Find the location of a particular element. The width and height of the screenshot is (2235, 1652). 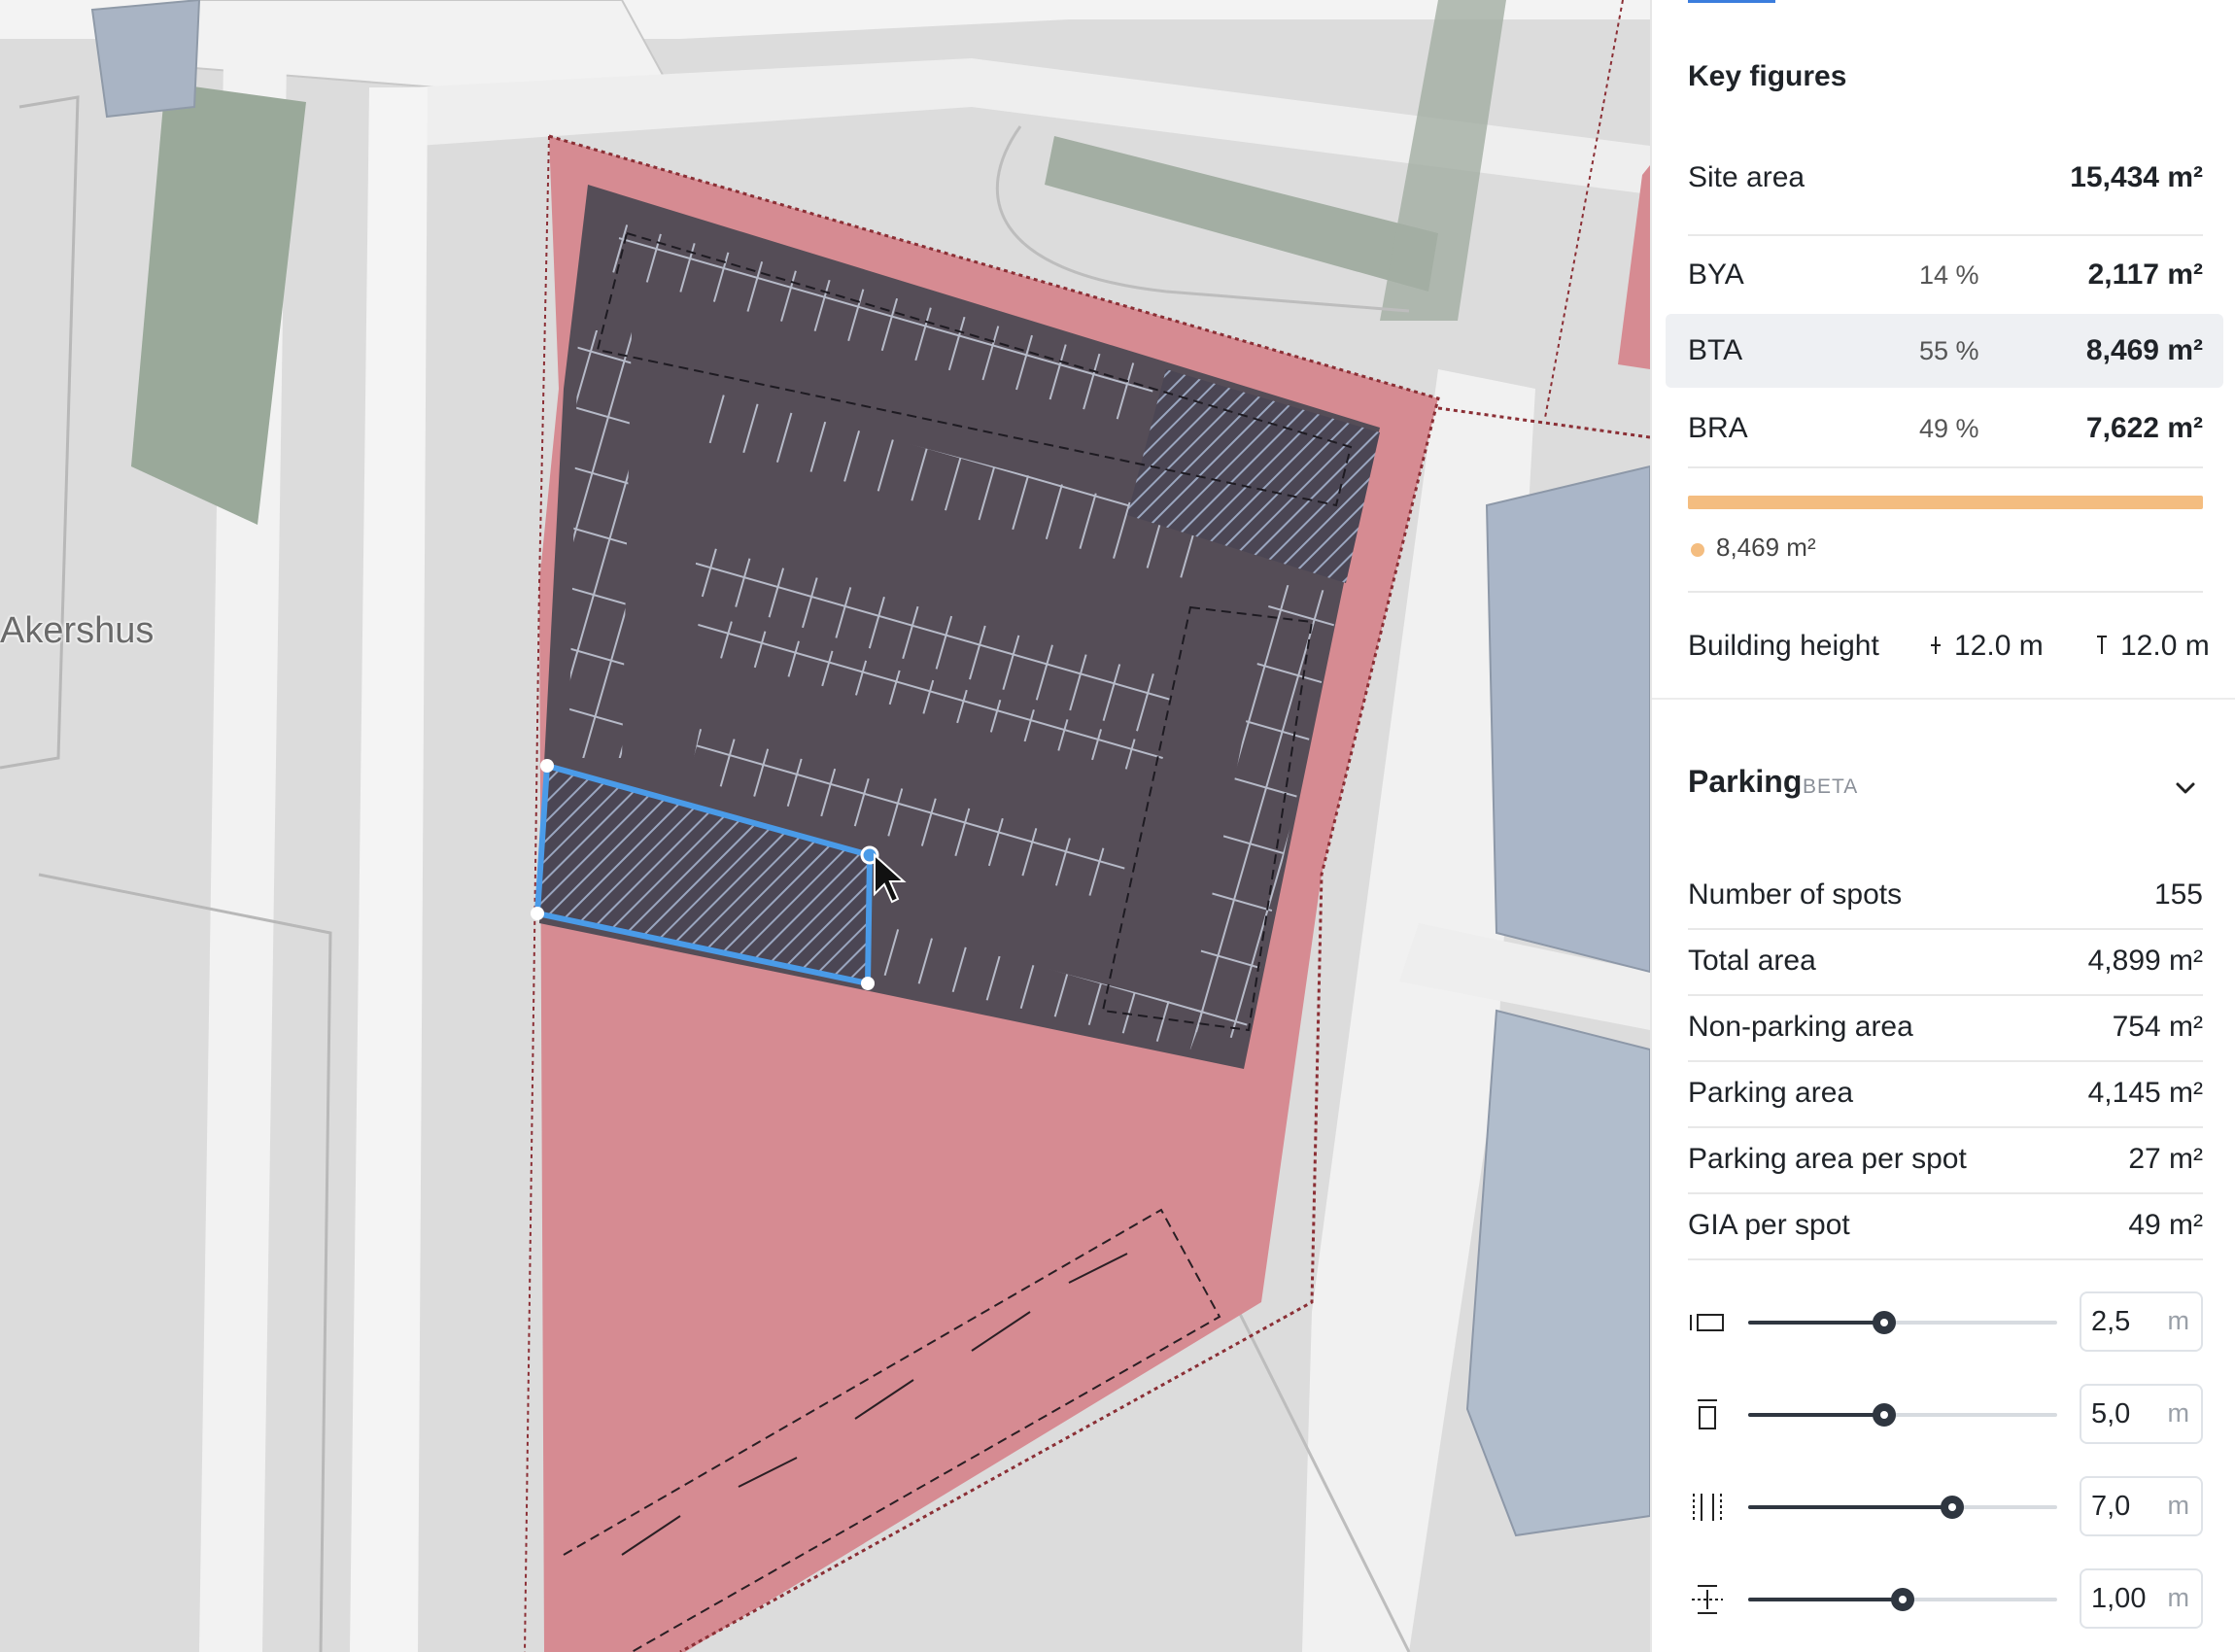

aisle-width-field: m is located at coordinates (2141, 1506).